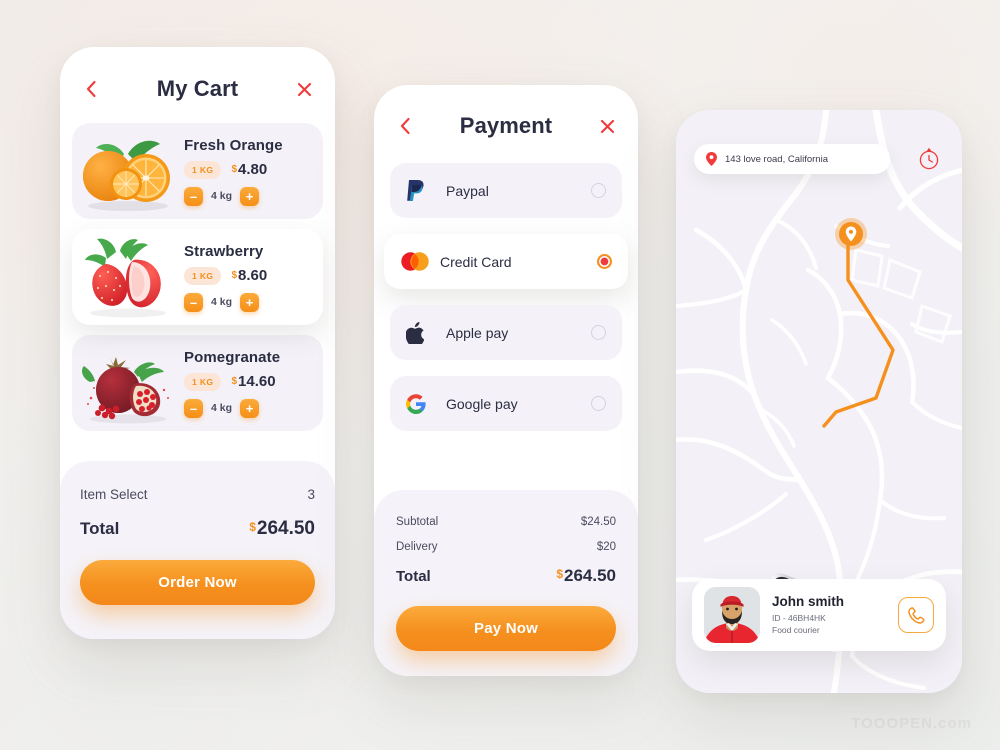 This screenshot has width=1000, height=750. Describe the element at coordinates (799, 617) in the screenshot. I see `courier-id: ID - 46BH4HK` at that location.